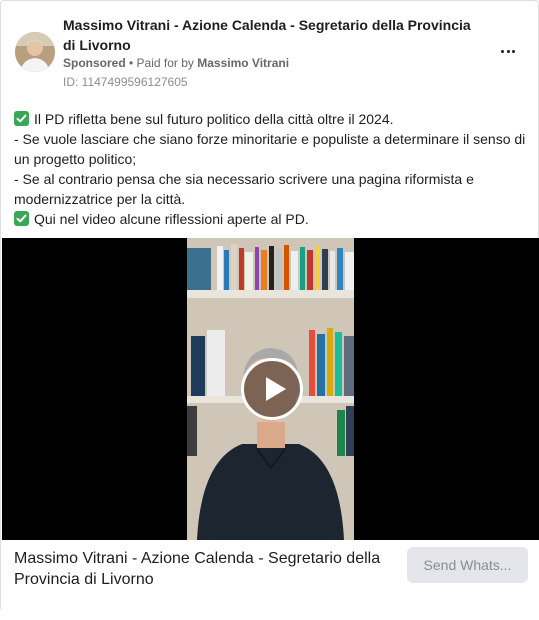 This screenshot has height=620, width=539. Describe the element at coordinates (94, 63) in the screenshot. I see `sponsored-label: Sponsored` at that location.